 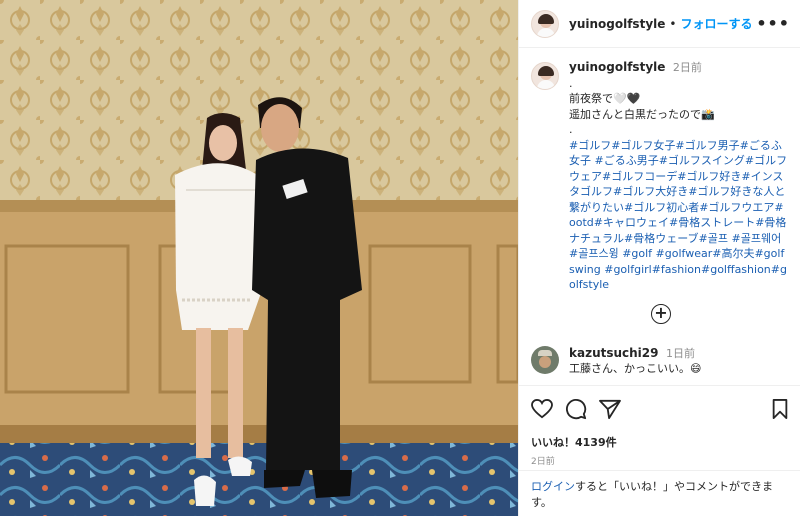 What do you see at coordinates (610, 411) in the screenshot?
I see `send-icon` at bounding box center [610, 411].